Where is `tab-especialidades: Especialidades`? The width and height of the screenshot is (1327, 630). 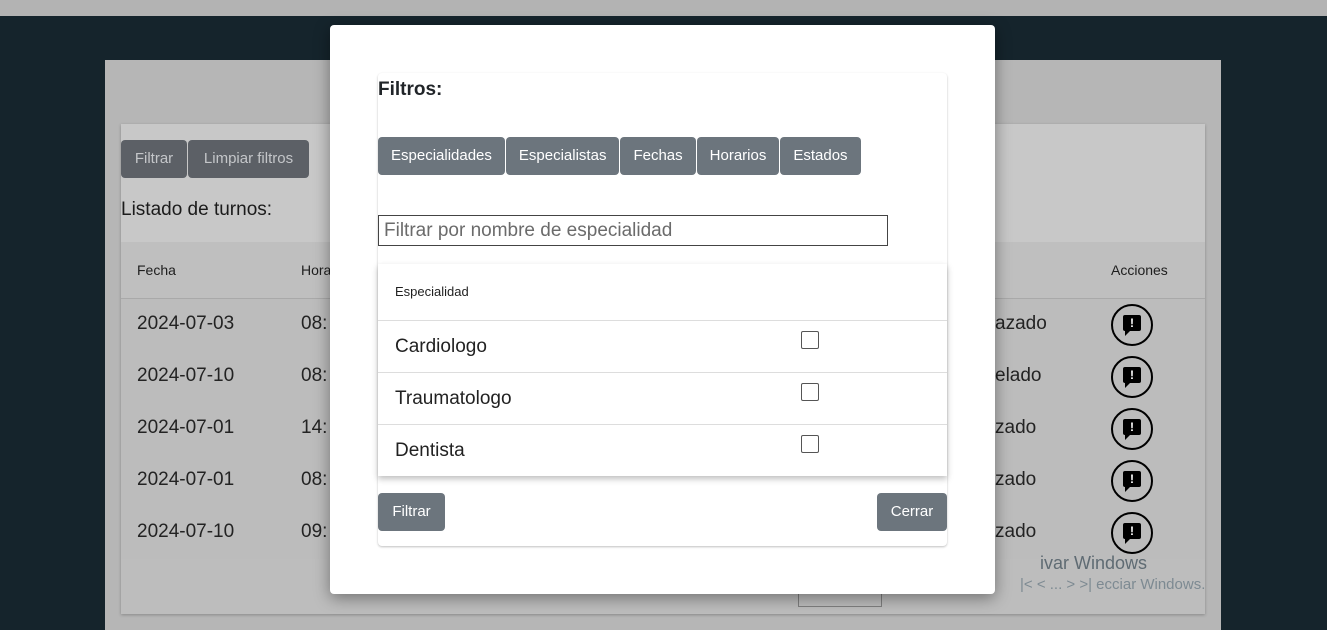 tab-especialidades: Especialidades is located at coordinates (441, 156).